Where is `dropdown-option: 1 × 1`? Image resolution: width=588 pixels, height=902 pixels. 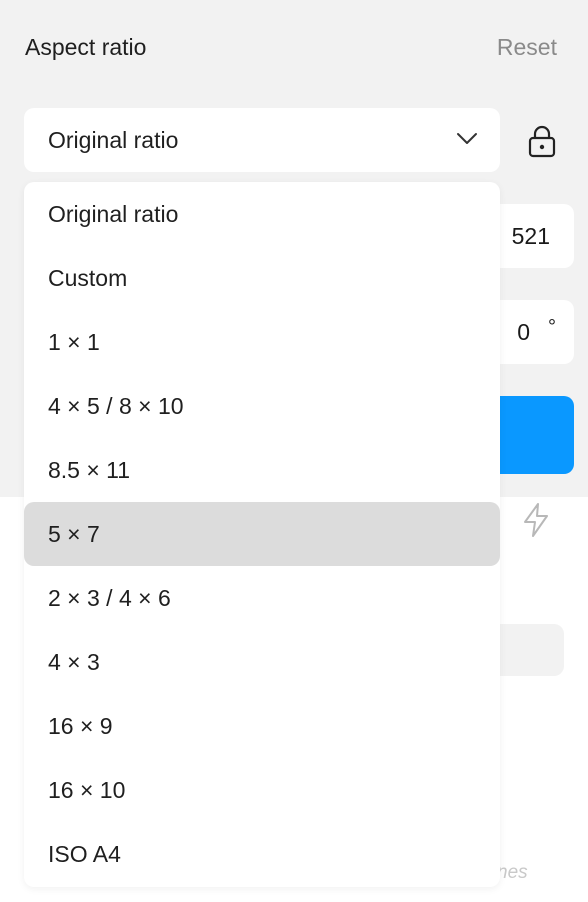
dropdown-option: 1 × 1 is located at coordinates (262, 342).